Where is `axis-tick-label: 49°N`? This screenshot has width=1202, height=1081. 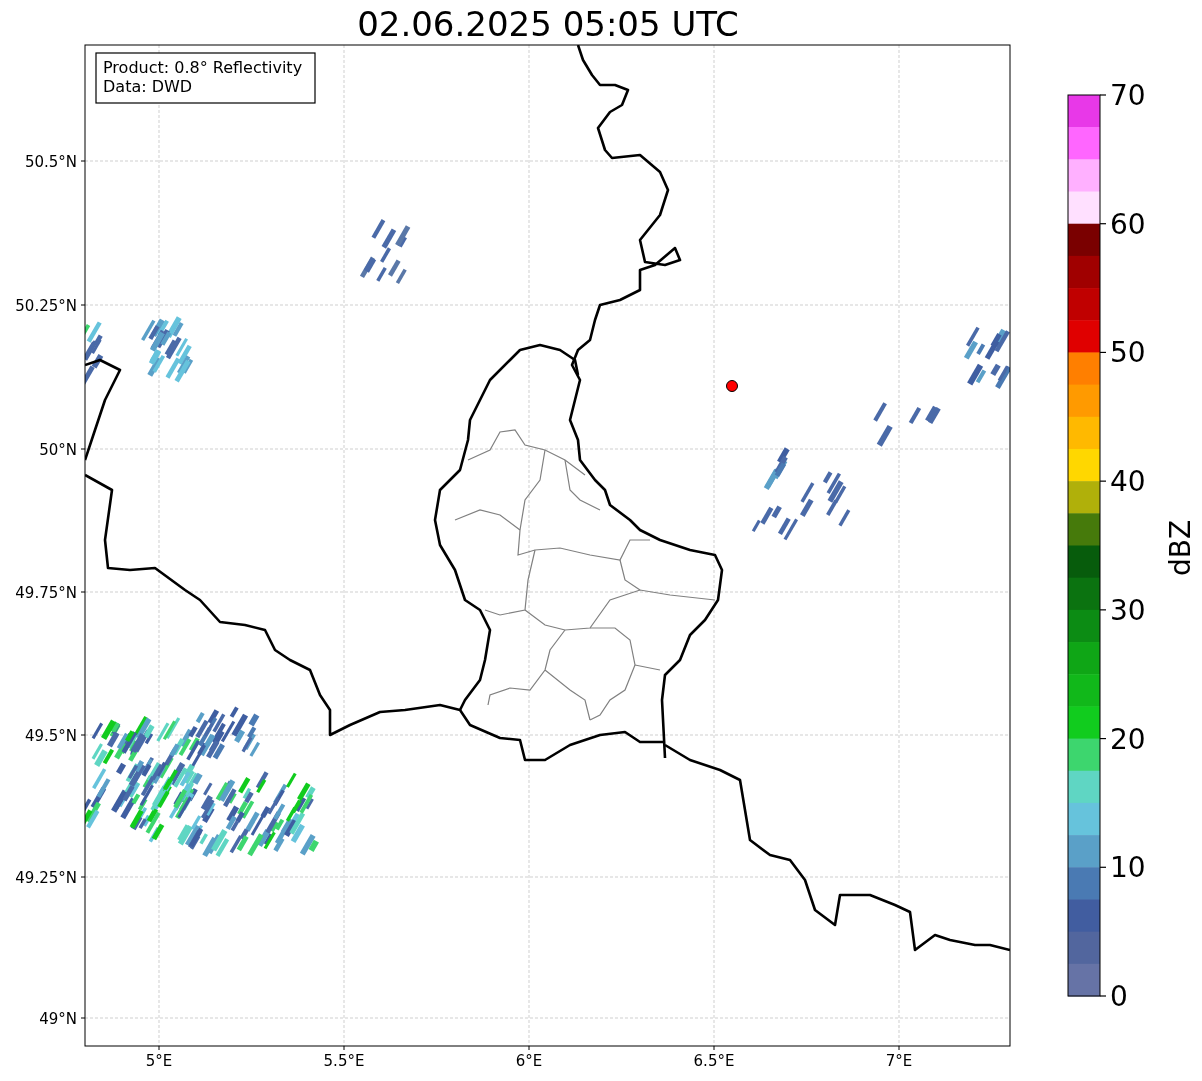 axis-tick-label: 49°N is located at coordinates (58, 1019).